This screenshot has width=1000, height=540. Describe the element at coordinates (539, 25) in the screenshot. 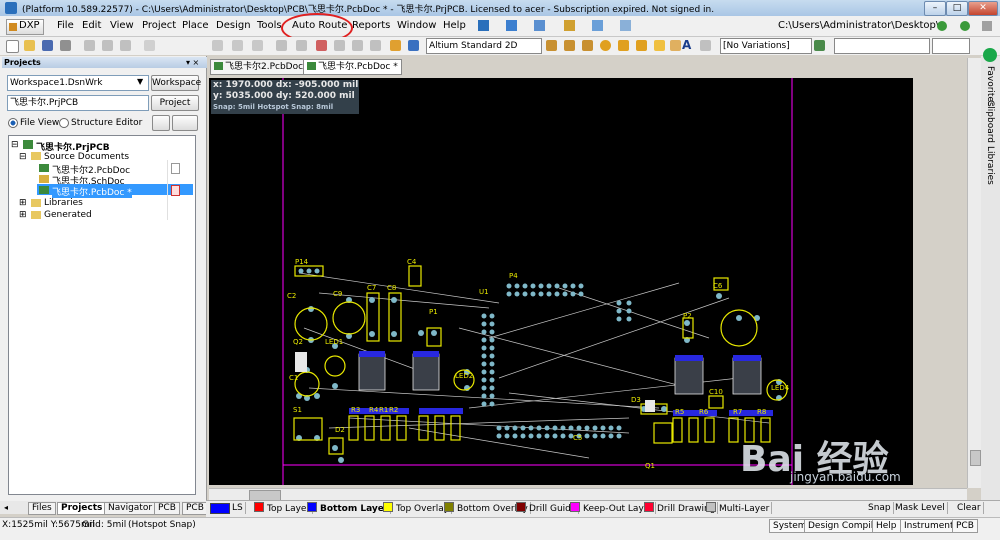

I see `align-icon` at that location.